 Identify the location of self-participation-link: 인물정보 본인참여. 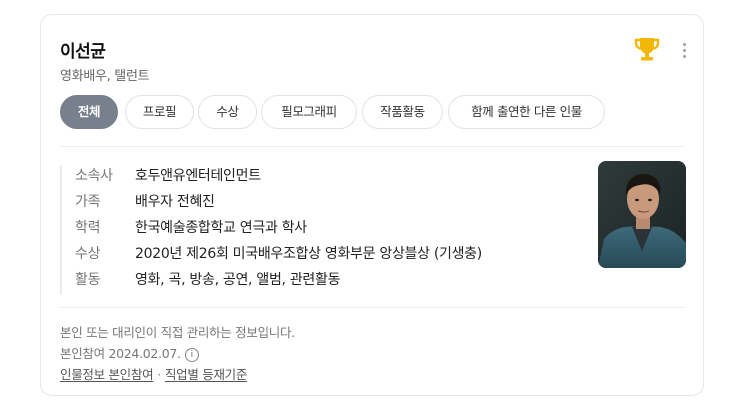
(107, 374).